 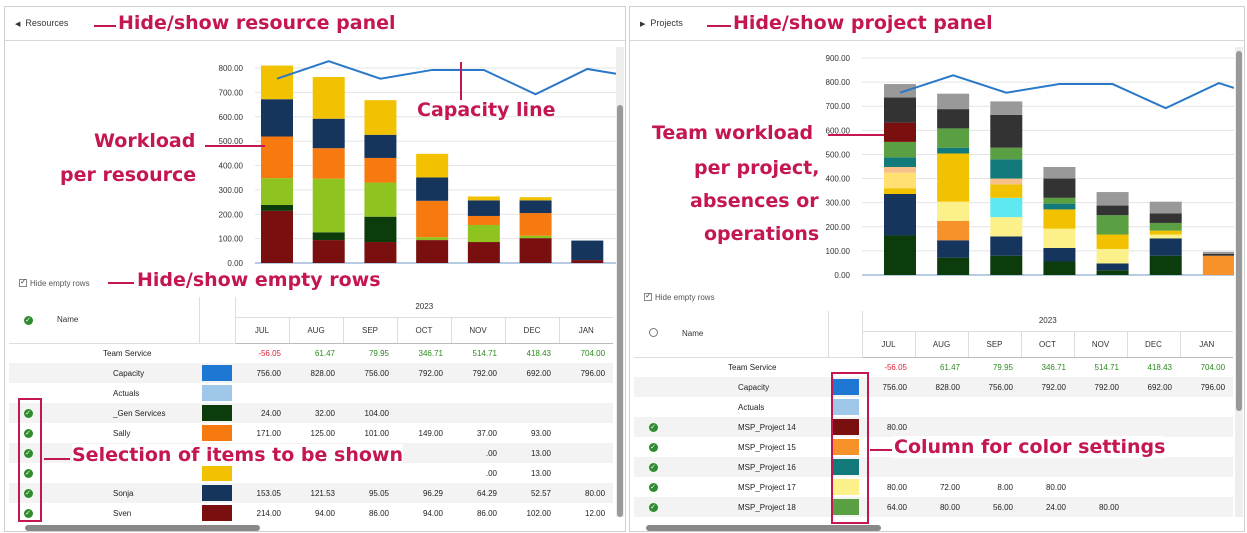 I want to click on select-all-header: ✓, so click(x=28, y=320).